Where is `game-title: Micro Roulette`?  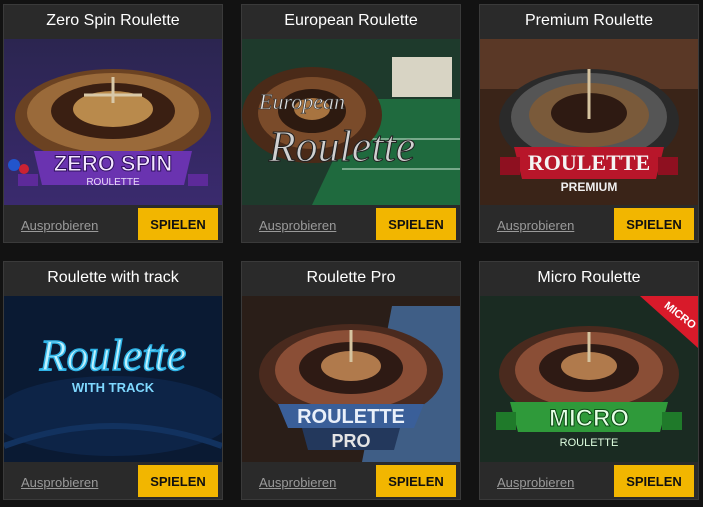 game-title: Micro Roulette is located at coordinates (589, 277).